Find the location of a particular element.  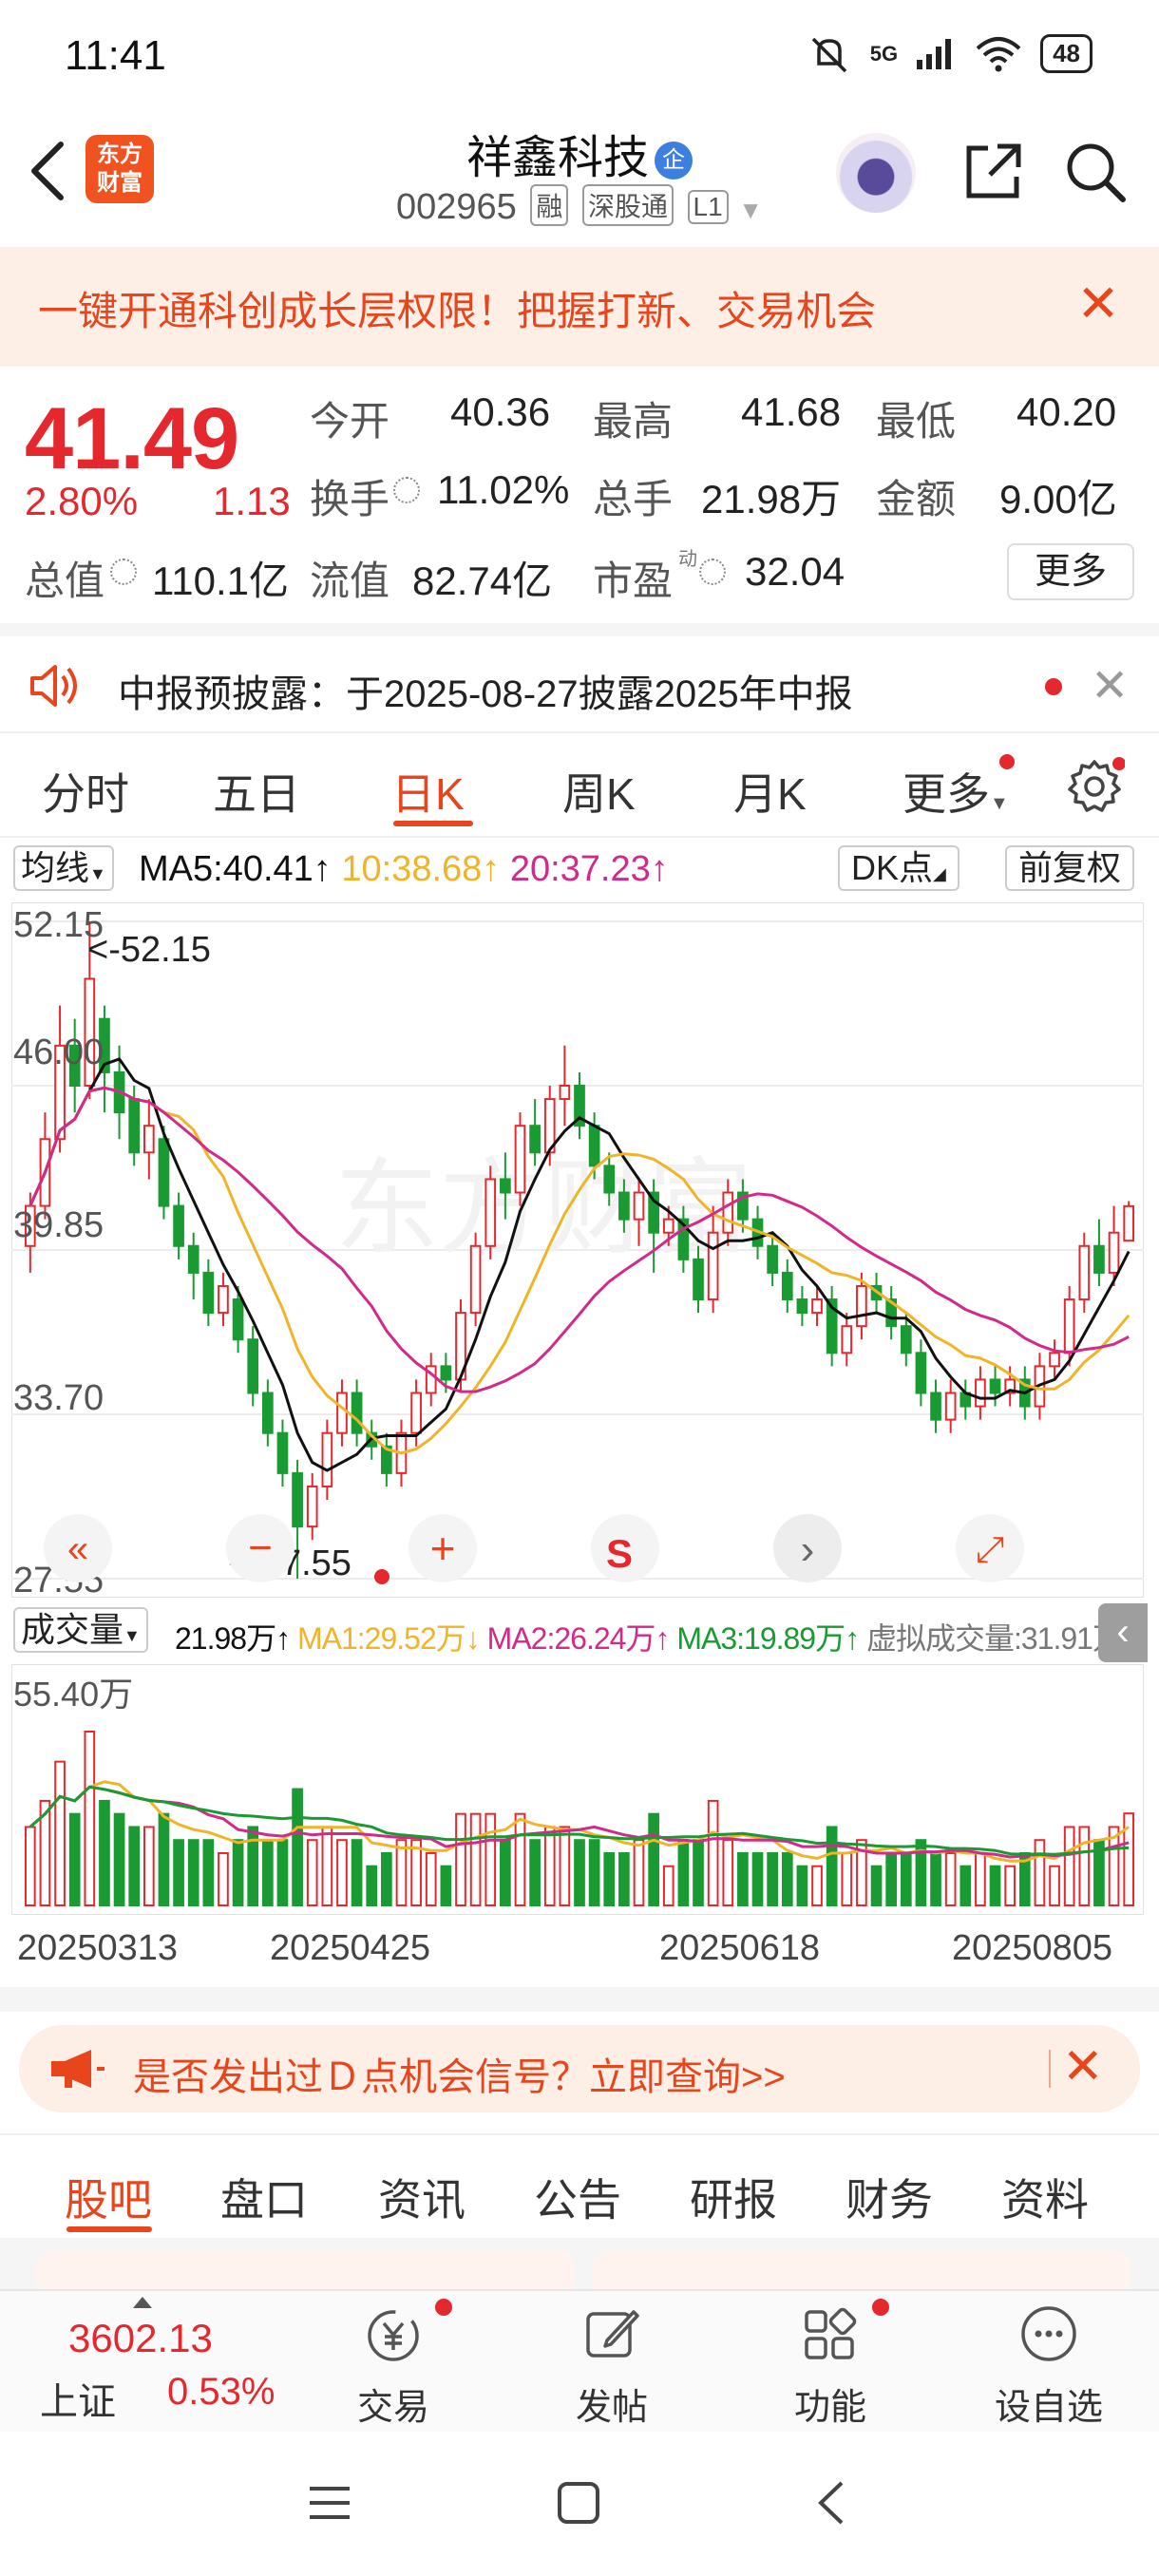

volume-chart: 55.40万 is located at coordinates (577, 1789).